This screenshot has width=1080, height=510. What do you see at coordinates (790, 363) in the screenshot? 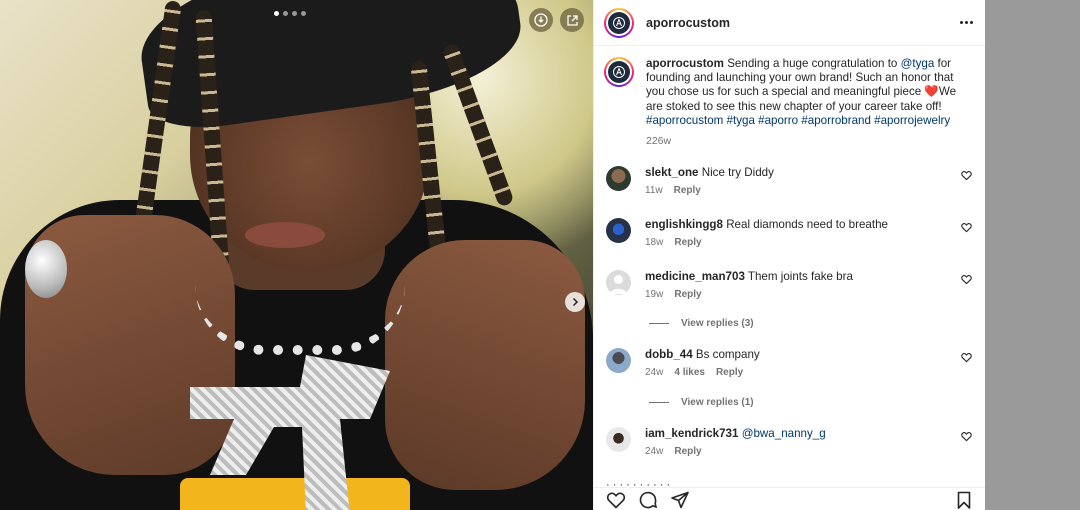
I see `comment-item: dobb_44 Bs company 24w 4 likes Reply` at bounding box center [790, 363].